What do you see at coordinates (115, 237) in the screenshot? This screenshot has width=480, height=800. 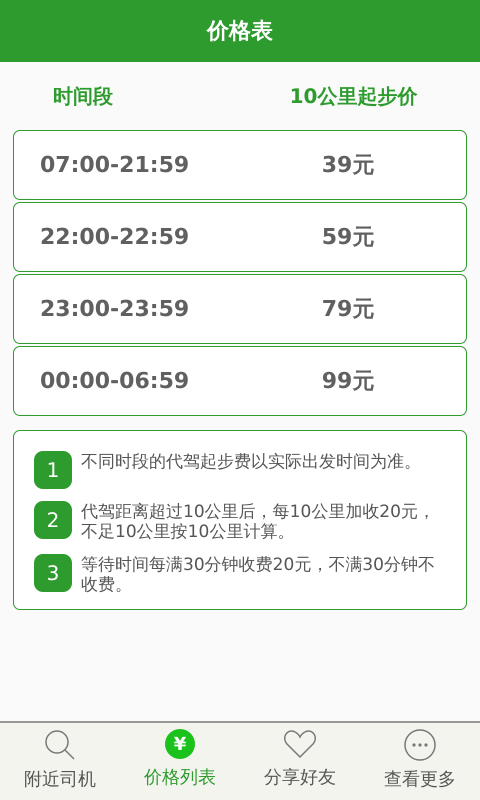 I see `time-range: 22:00-22:59` at bounding box center [115, 237].